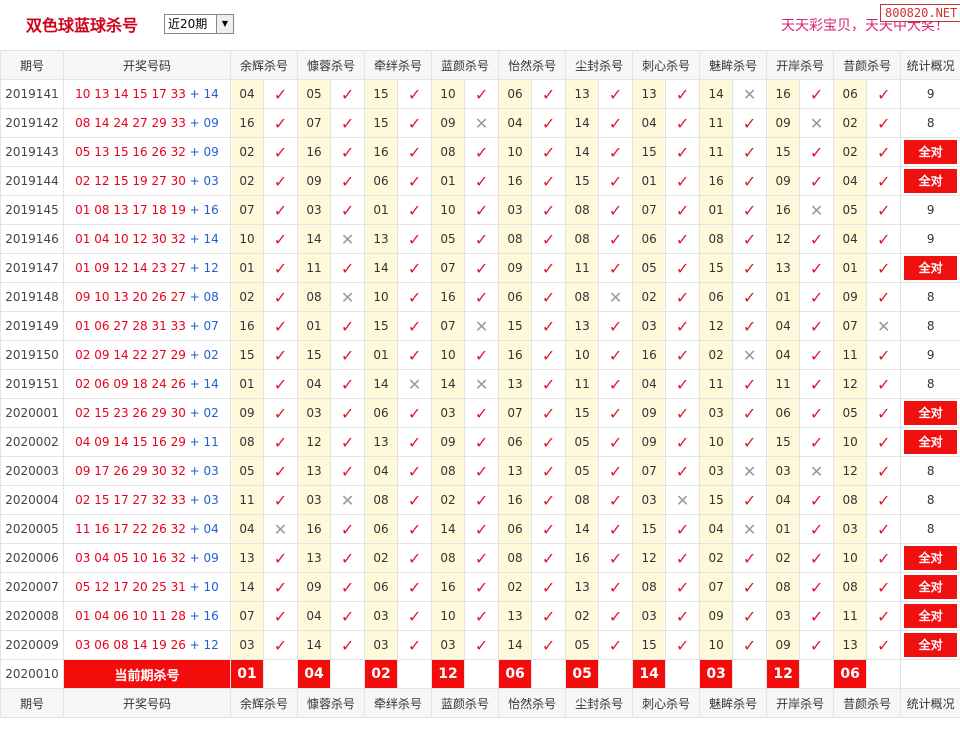 The width and height of the screenshot is (960, 729). Describe the element at coordinates (130, 239) in the screenshot. I see `red-balls: 01 04 10 12 30 32` at that location.